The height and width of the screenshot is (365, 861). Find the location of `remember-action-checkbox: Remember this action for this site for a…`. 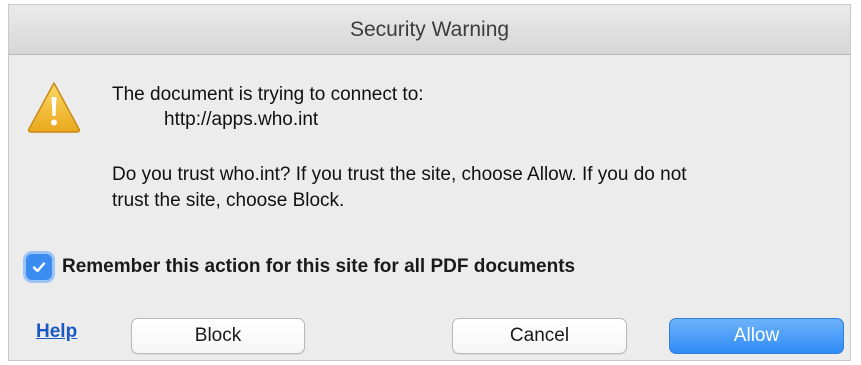

remember-action-checkbox: Remember this action for this site for a… is located at coordinates (300, 267).